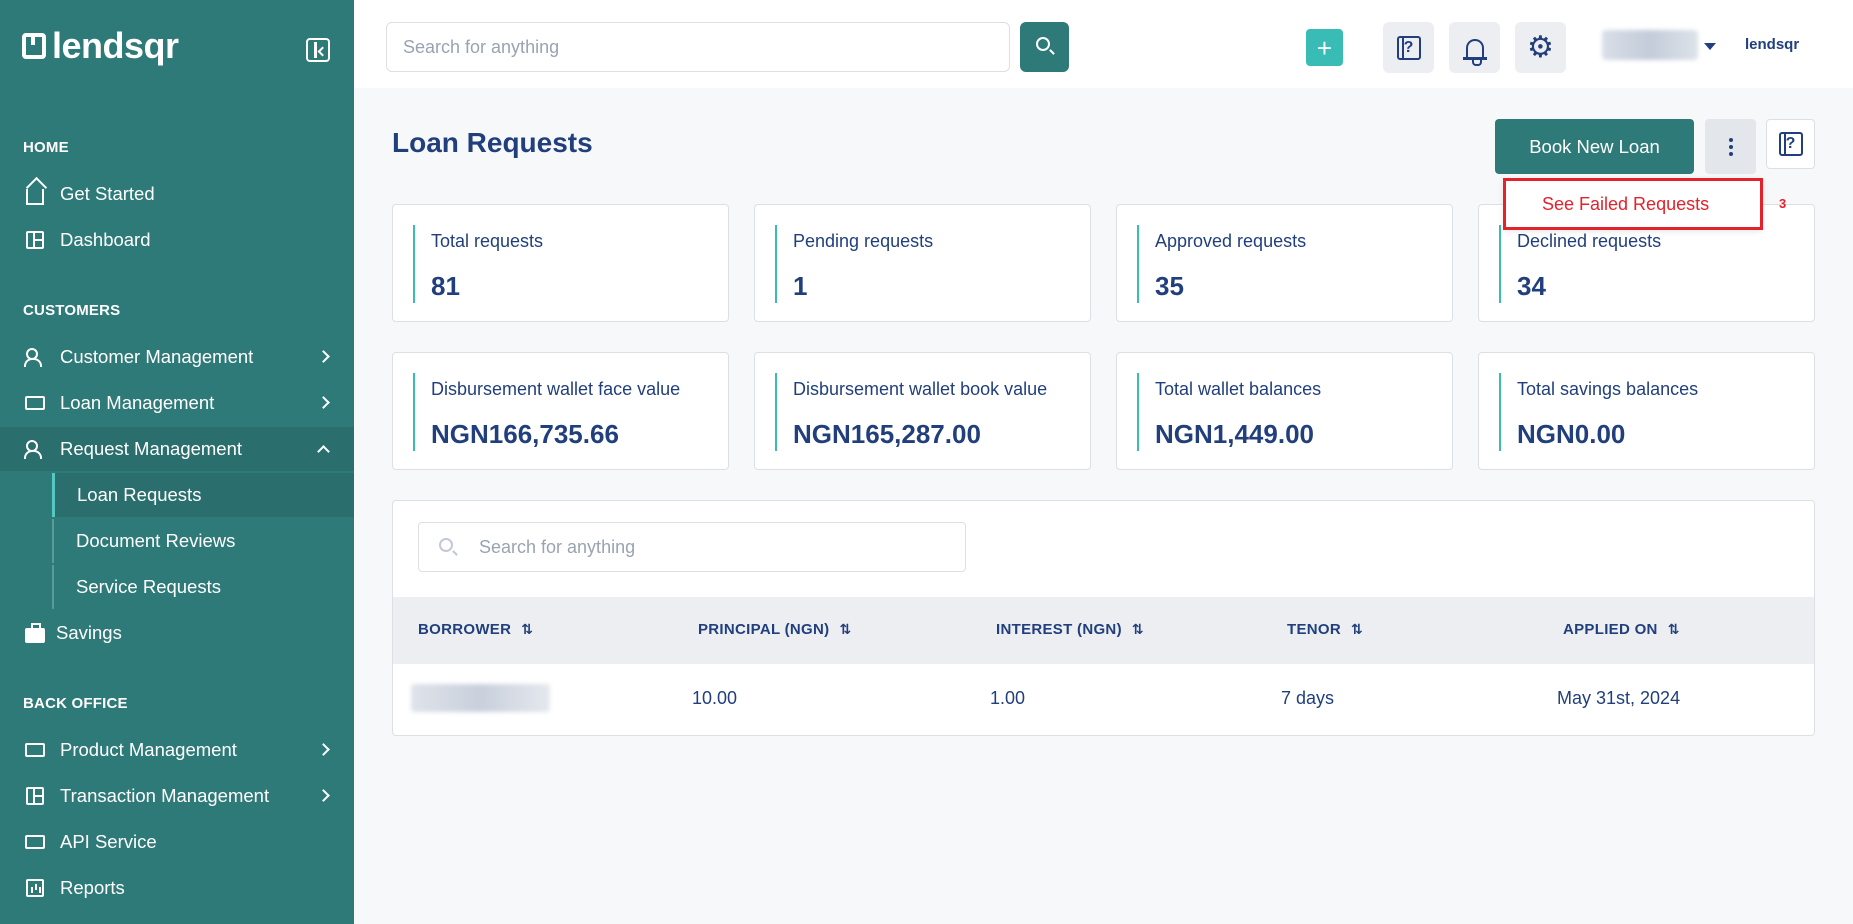 The height and width of the screenshot is (924, 1853). Describe the element at coordinates (177, 842) in the screenshot. I see `sidebar-item-api-service: API Service` at that location.